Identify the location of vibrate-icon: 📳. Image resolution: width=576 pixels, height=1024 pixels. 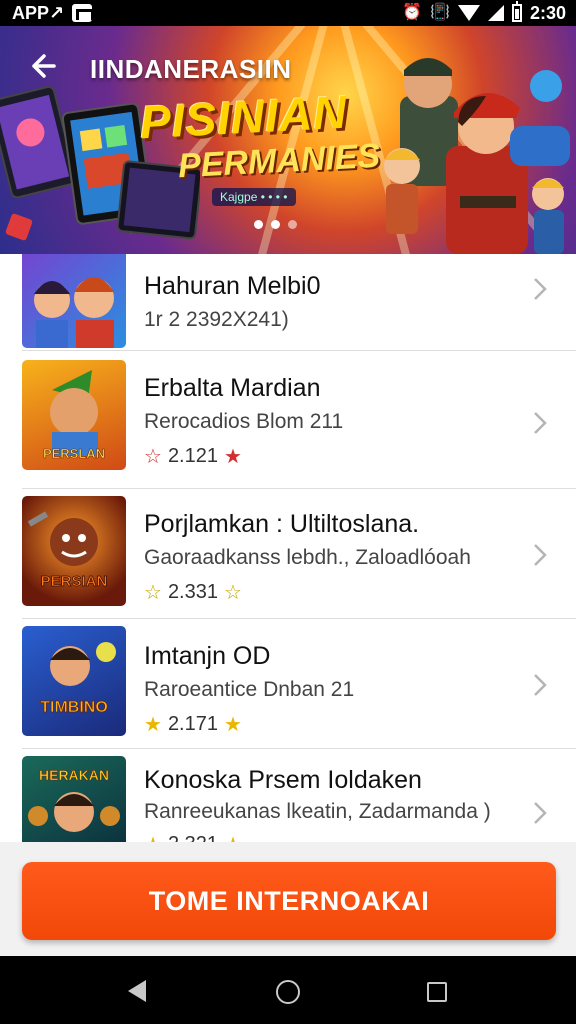
(440, 12).